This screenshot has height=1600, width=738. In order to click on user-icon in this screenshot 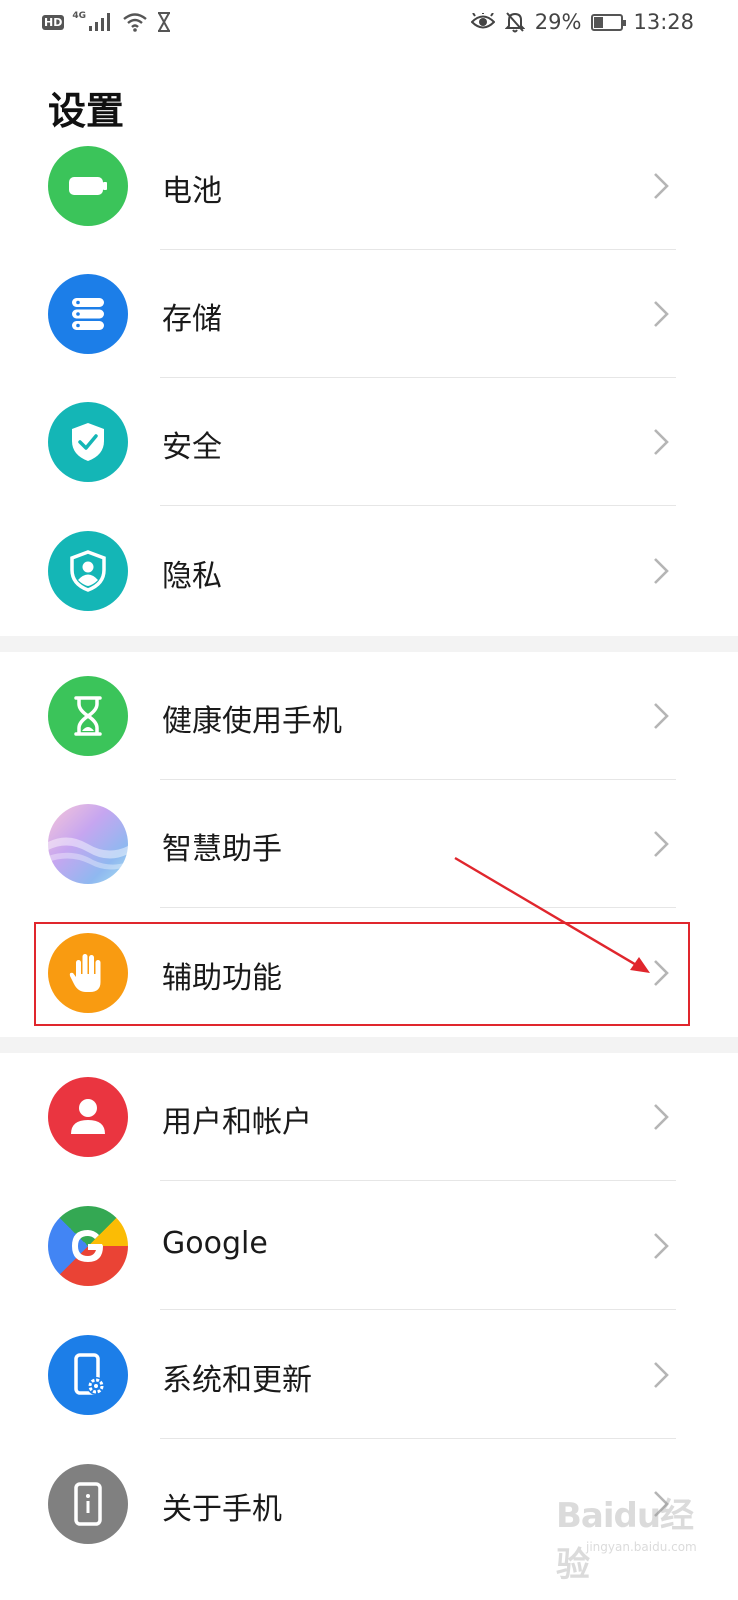, I will do `click(88, 1117)`.